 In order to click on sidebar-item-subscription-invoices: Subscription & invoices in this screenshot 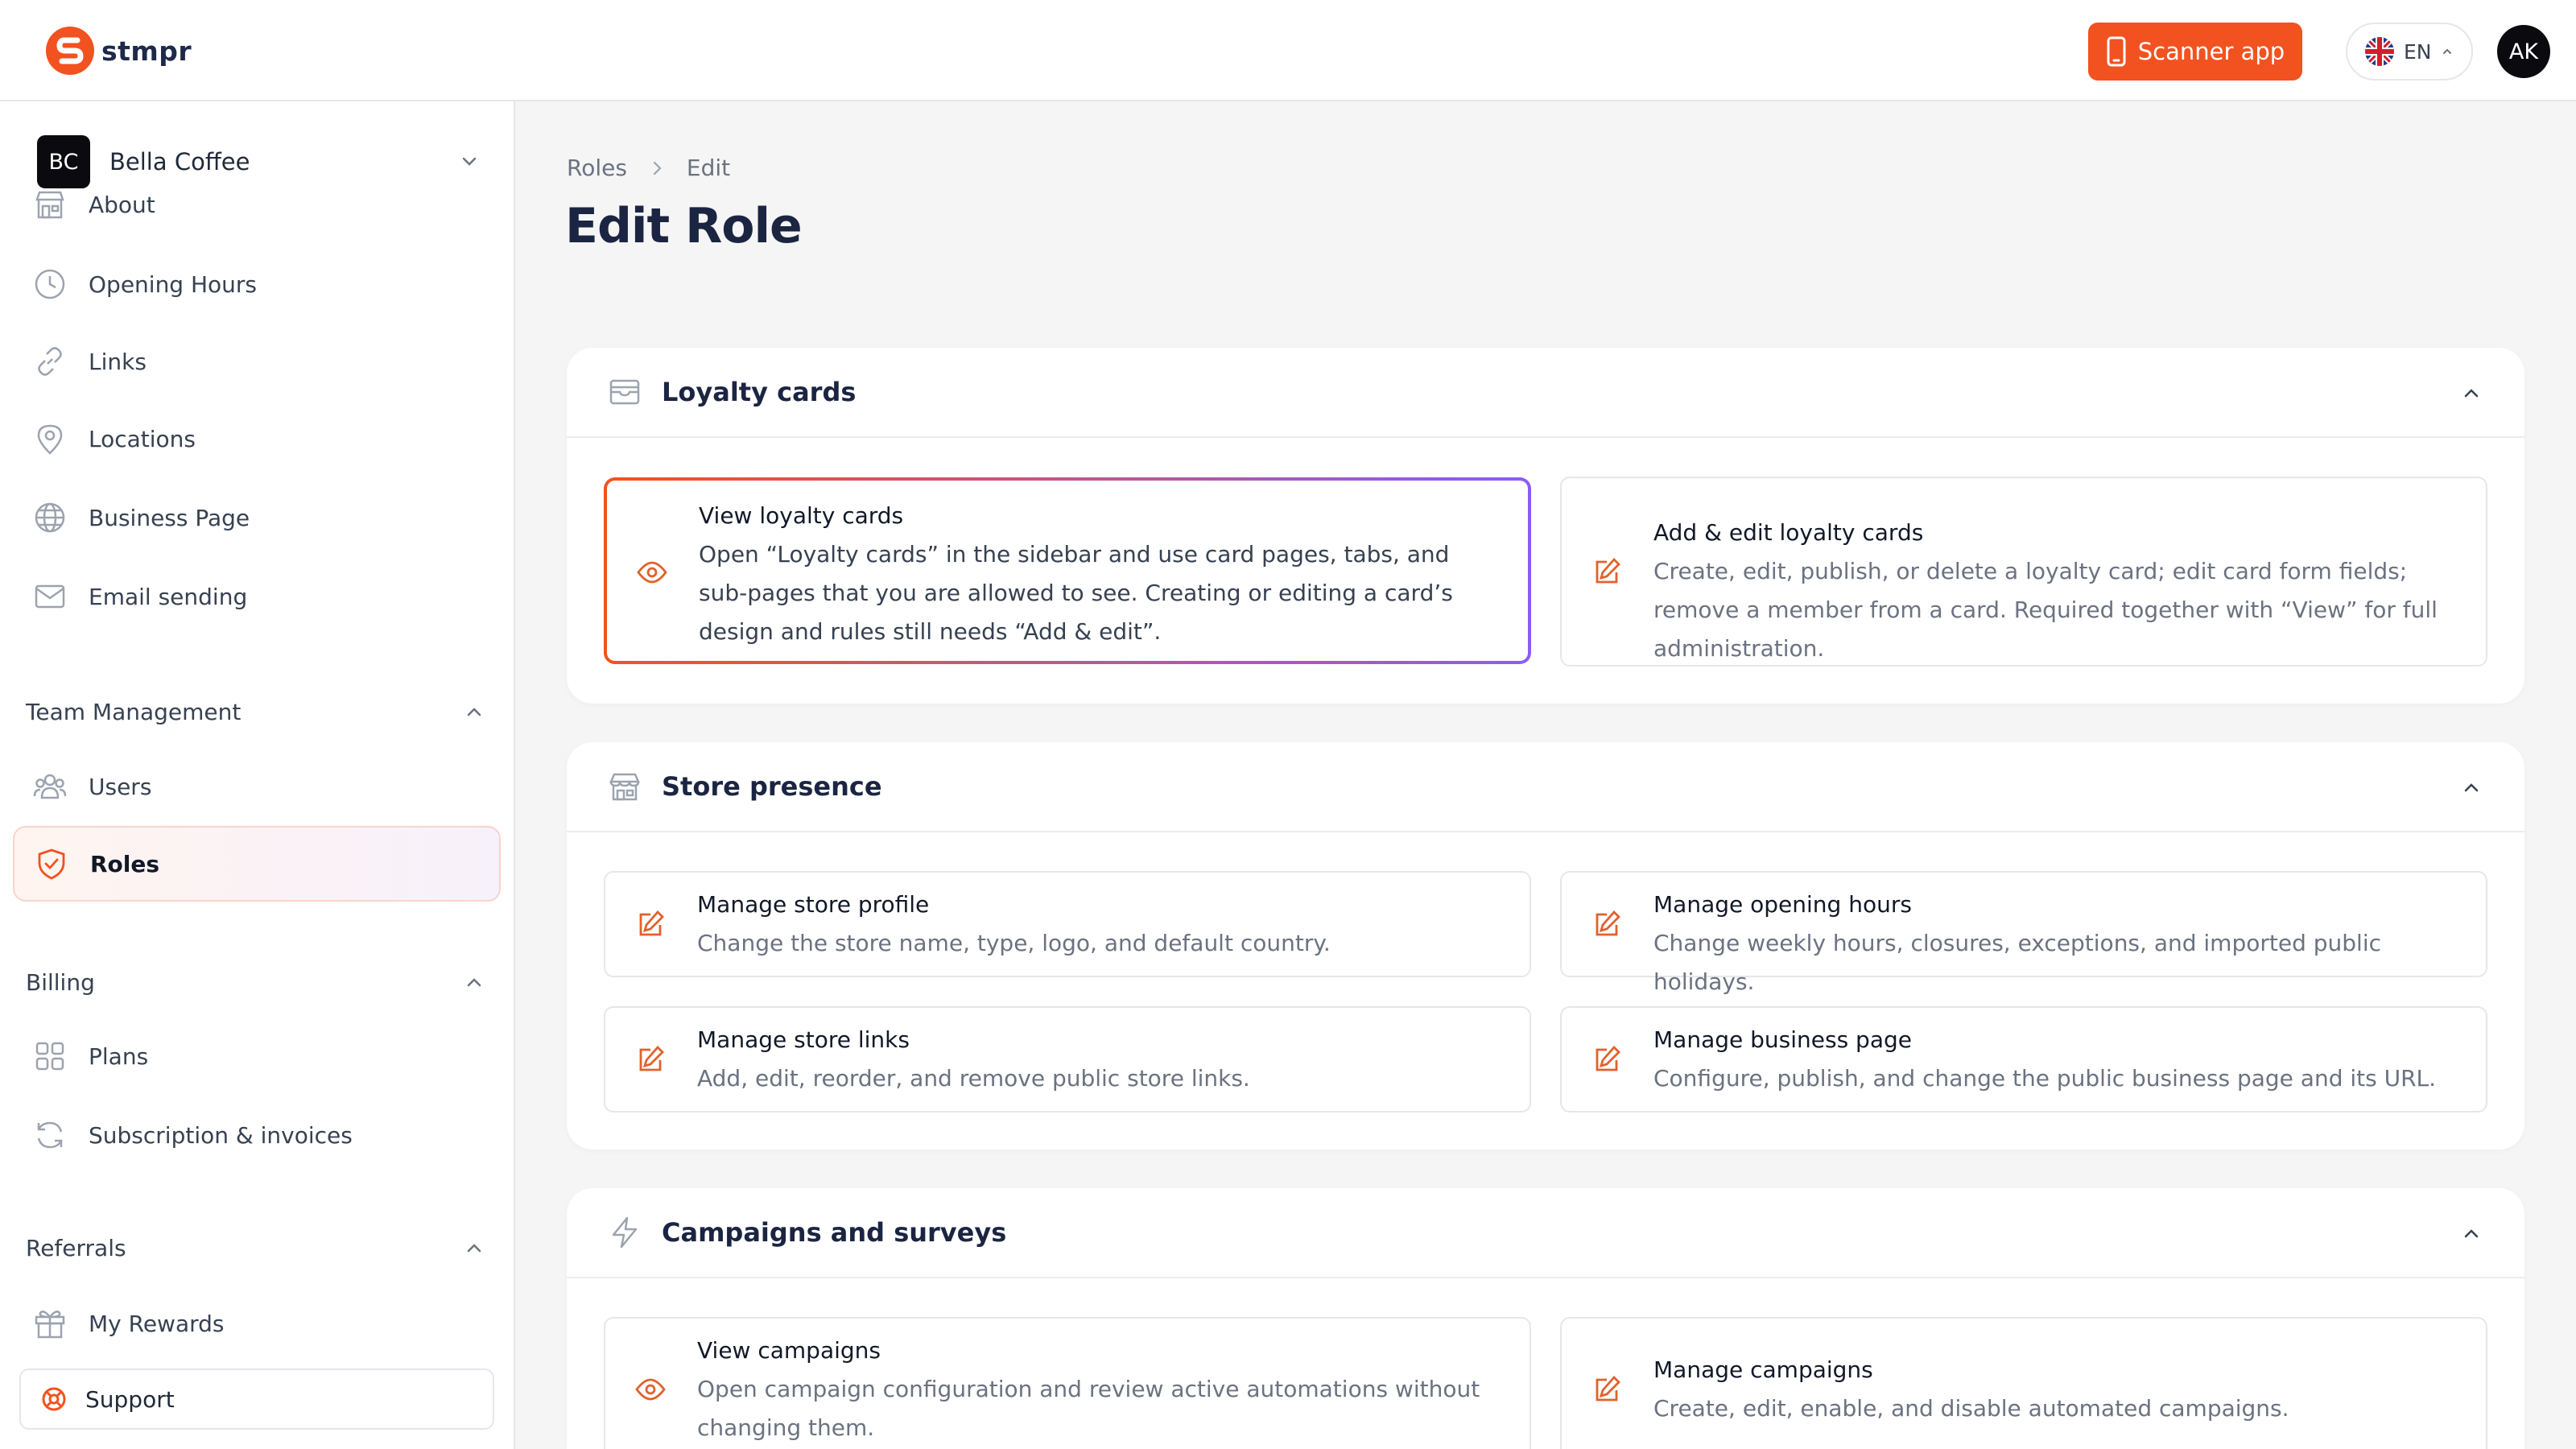, I will do `click(257, 1135)`.